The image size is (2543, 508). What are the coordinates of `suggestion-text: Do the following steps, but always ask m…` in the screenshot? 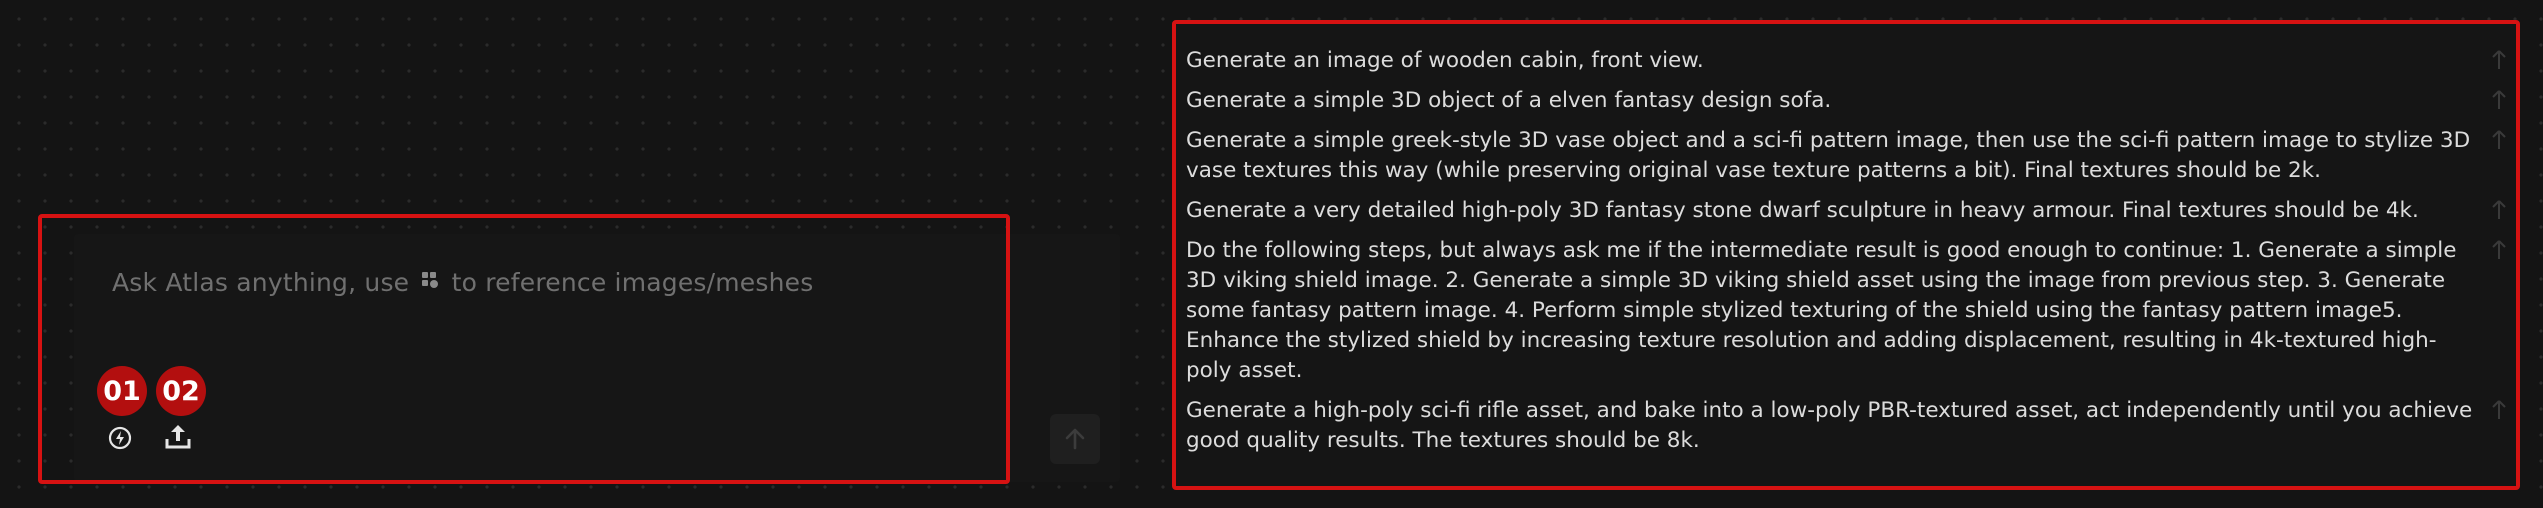 It's located at (1821, 310).